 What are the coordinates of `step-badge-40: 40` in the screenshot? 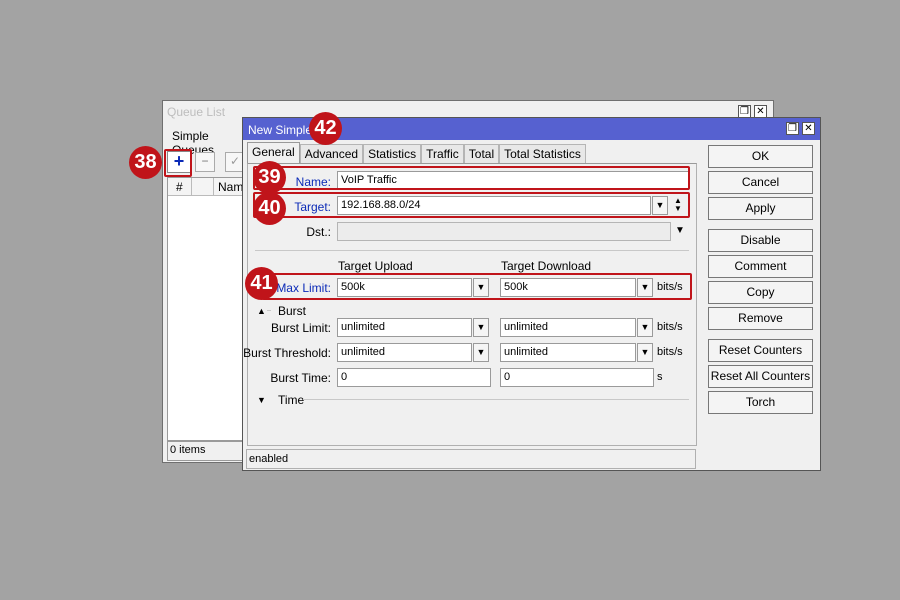 It's located at (269, 208).